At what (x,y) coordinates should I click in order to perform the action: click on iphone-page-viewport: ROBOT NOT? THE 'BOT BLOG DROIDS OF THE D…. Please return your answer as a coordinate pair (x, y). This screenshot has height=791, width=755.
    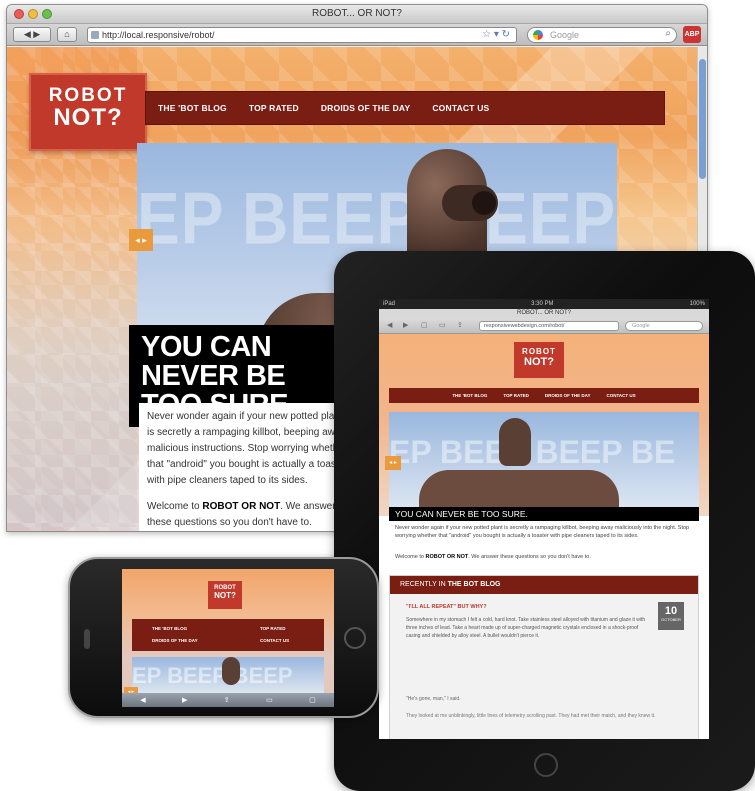
    Looking at the image, I should click on (228, 631).